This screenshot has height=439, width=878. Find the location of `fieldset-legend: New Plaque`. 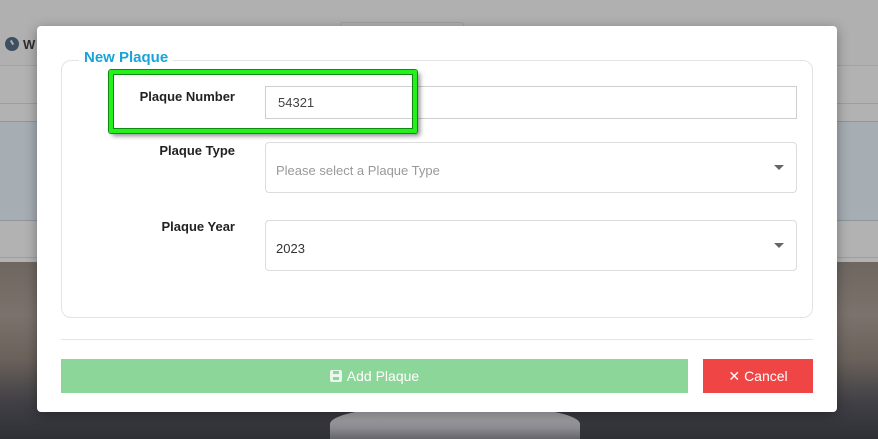

fieldset-legend: New Plaque is located at coordinates (126, 57).